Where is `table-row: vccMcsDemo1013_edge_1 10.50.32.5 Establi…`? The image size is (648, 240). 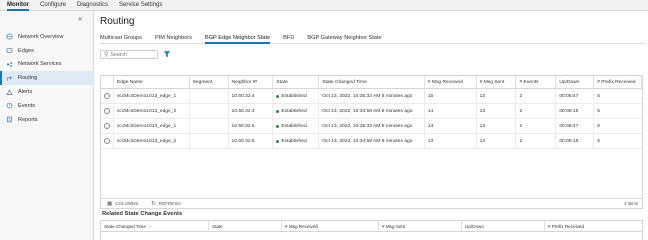
table-row: vccMcsDemo1013_edge_1 10.50.32.5 Establi… is located at coordinates (371, 126).